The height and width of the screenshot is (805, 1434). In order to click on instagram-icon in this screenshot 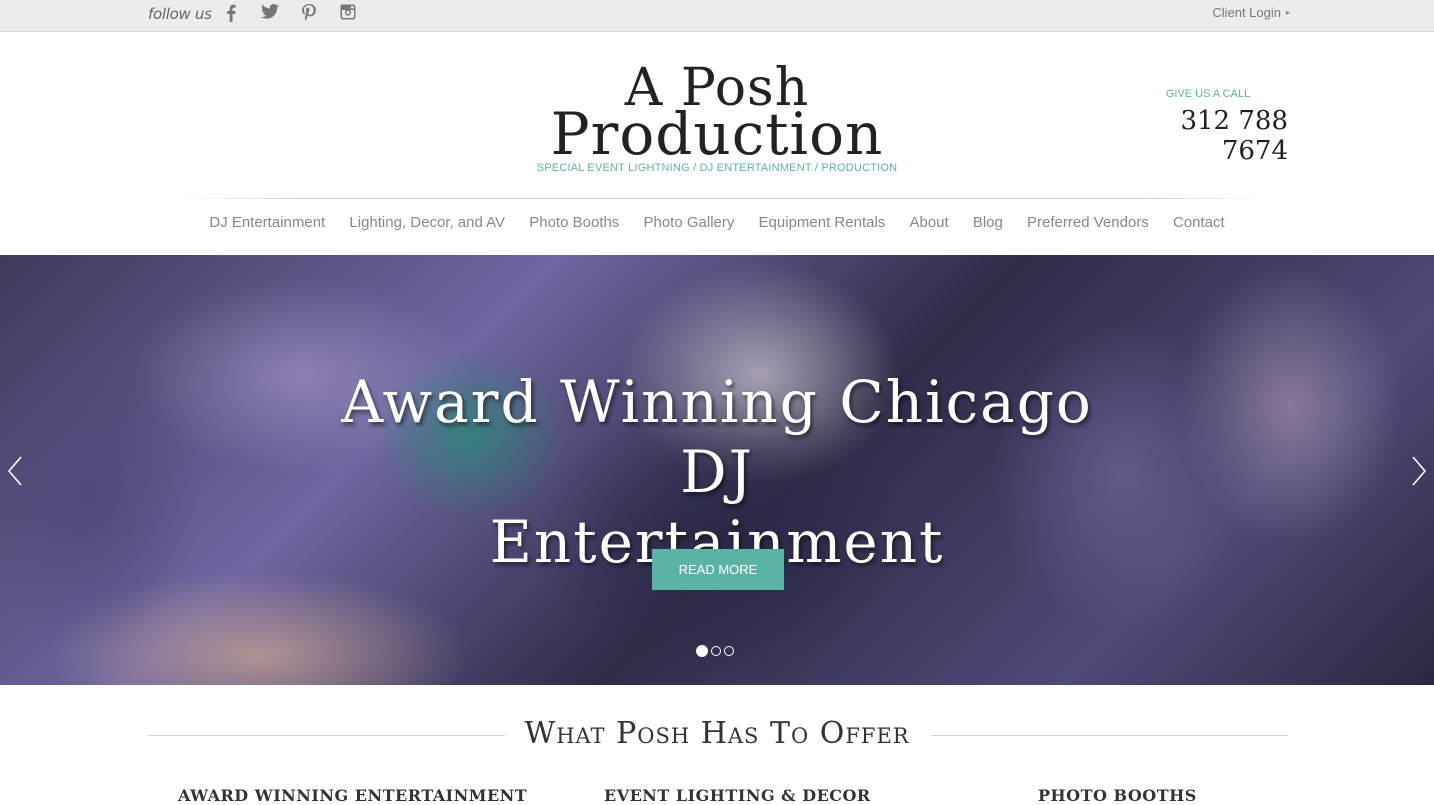, I will do `click(348, 14)`.